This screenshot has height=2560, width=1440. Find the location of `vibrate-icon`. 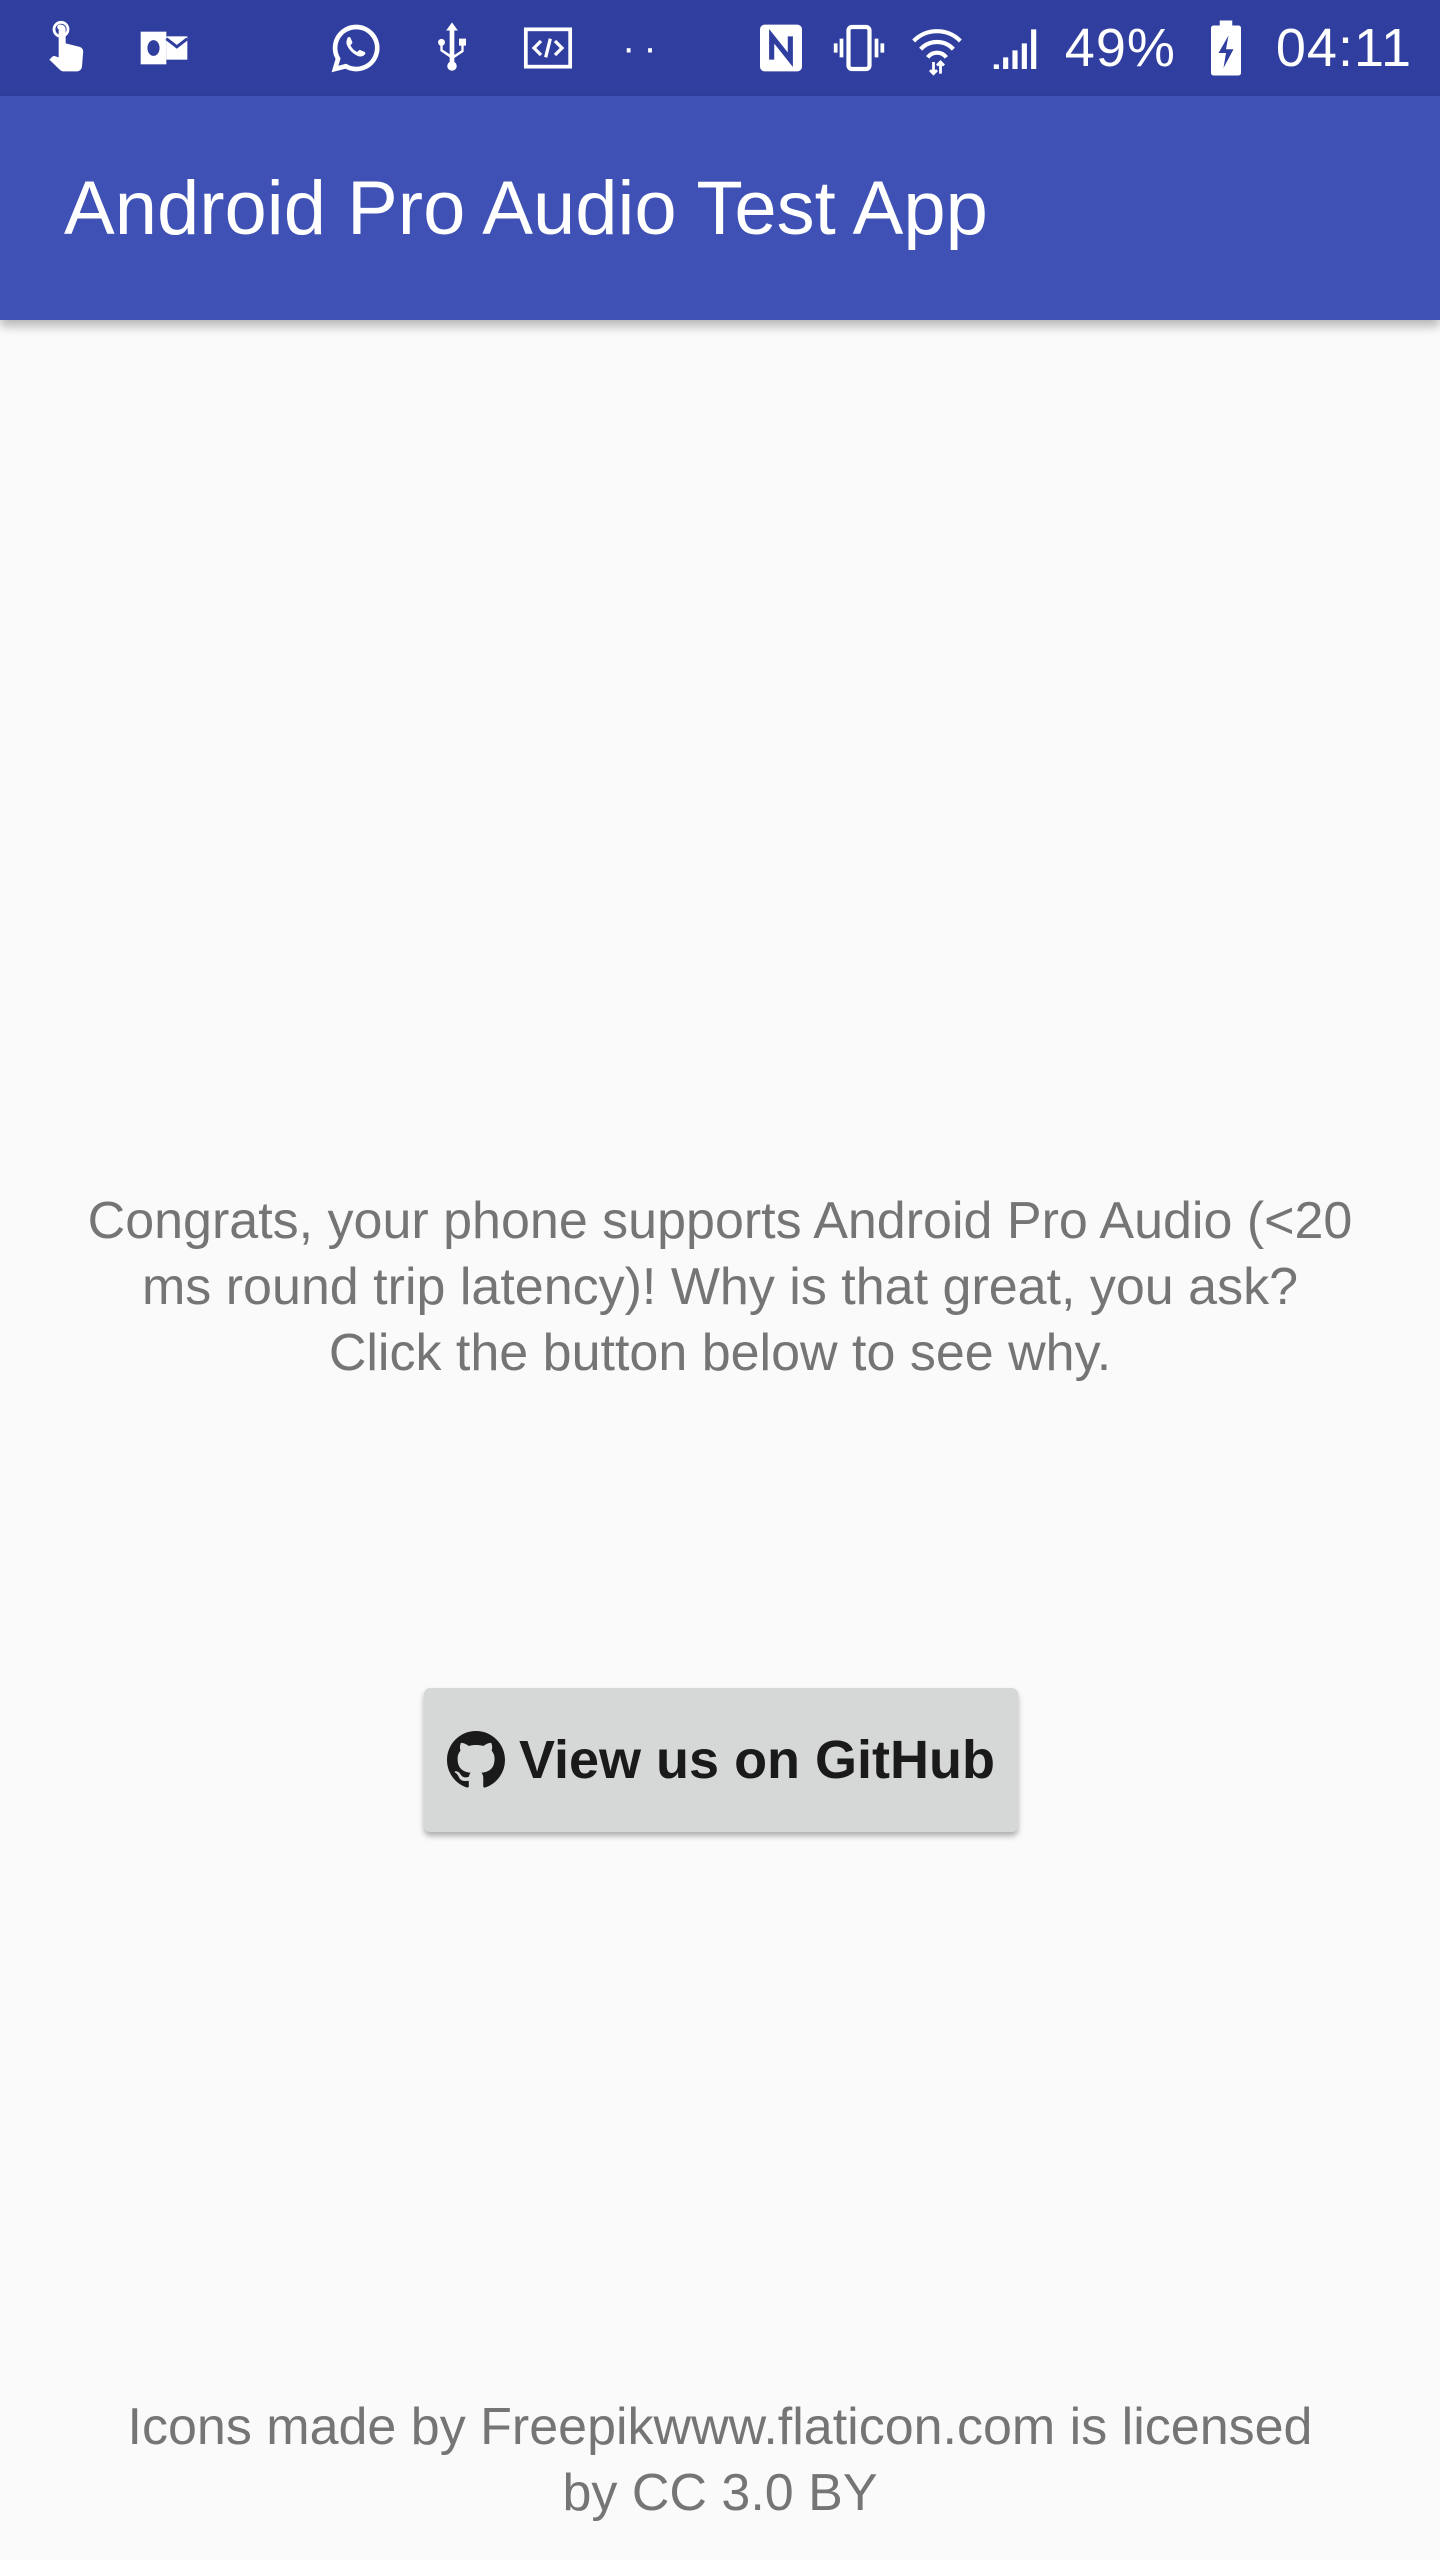

vibrate-icon is located at coordinates (859, 48).